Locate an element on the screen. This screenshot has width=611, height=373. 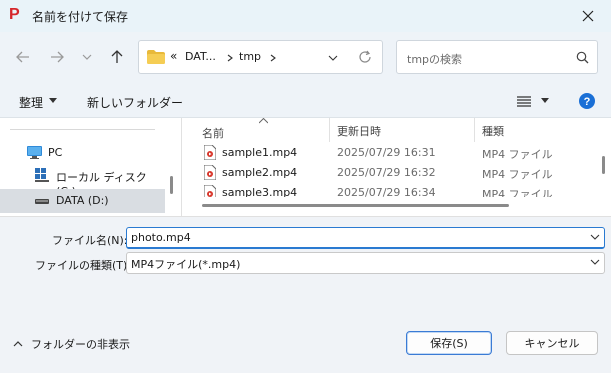
file-name: sample3.mp4 is located at coordinates (260, 191).